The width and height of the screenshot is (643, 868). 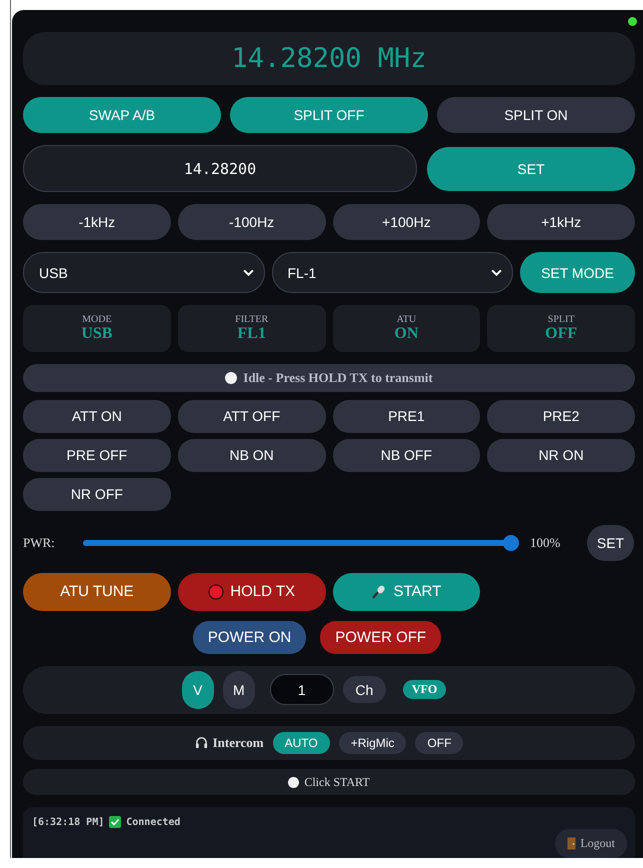 I want to click on step-button: +100Hz, so click(x=406, y=222).